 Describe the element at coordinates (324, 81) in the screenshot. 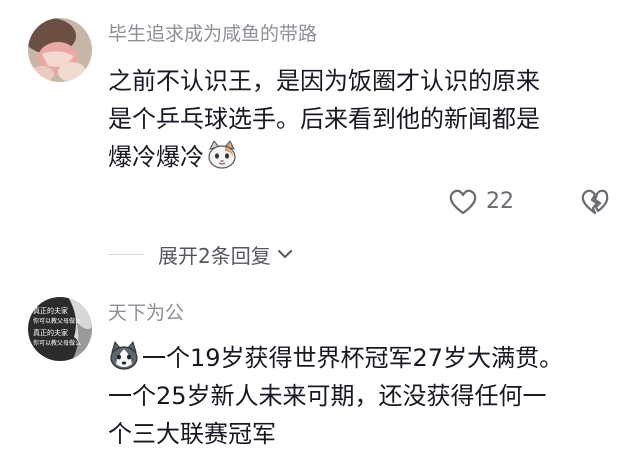

I see `comment-text-line: 之前不认识王，是因为饭圈才认识的原来` at that location.